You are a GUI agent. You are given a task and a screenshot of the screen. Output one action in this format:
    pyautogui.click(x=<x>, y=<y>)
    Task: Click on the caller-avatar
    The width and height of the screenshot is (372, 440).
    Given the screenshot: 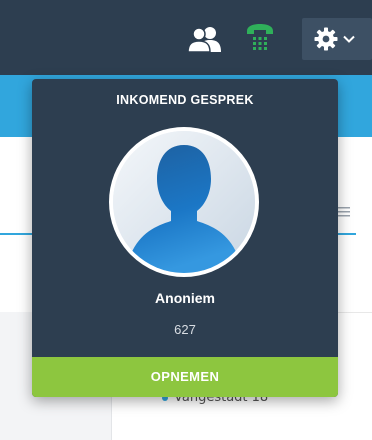 What is the action you would take?
    pyautogui.click(x=184, y=202)
    